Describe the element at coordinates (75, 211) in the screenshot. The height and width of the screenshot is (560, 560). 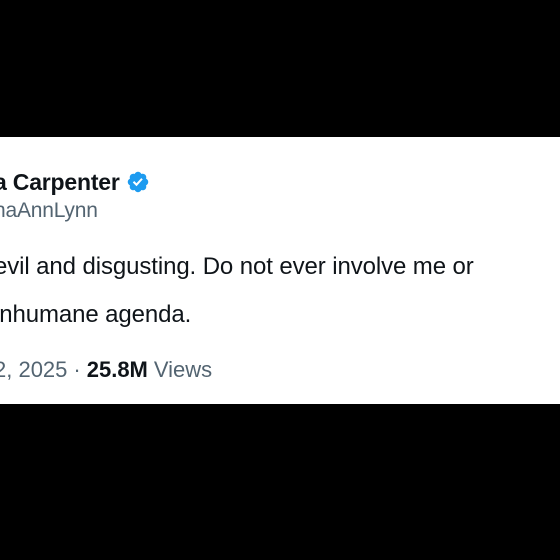
I see `author-handle: naAnnLynn` at that location.